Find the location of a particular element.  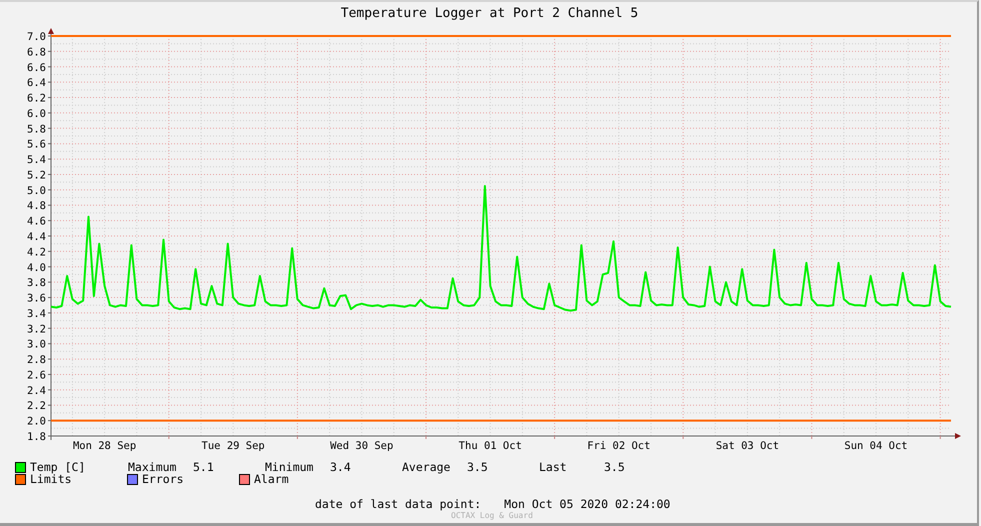

axis-label: Fri 02 Oct is located at coordinates (618, 445).